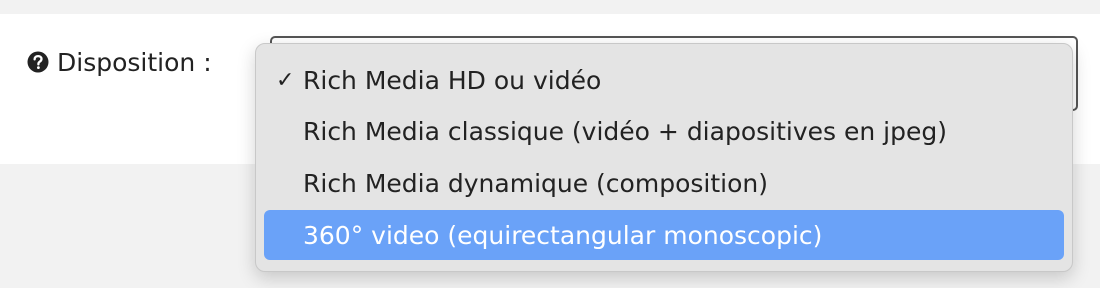  I want to click on option-label: 360° video (equirectangular monoscopic), so click(563, 235).